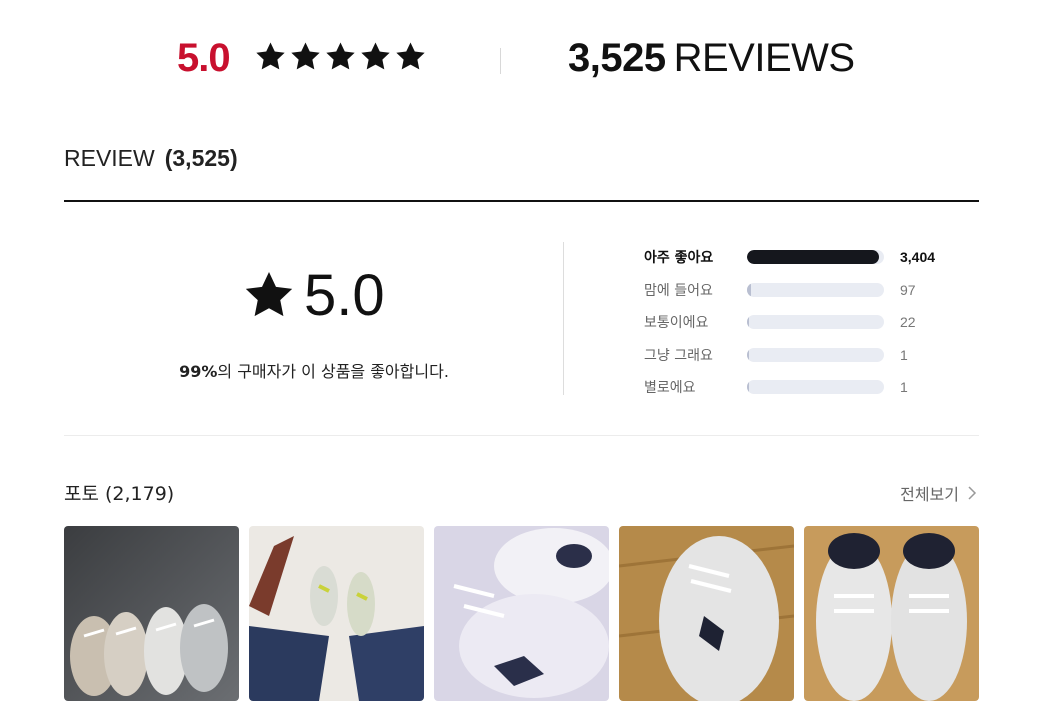 The image size is (1047, 726). What do you see at coordinates (617, 58) in the screenshot?
I see `total-review-count: 3,525` at bounding box center [617, 58].